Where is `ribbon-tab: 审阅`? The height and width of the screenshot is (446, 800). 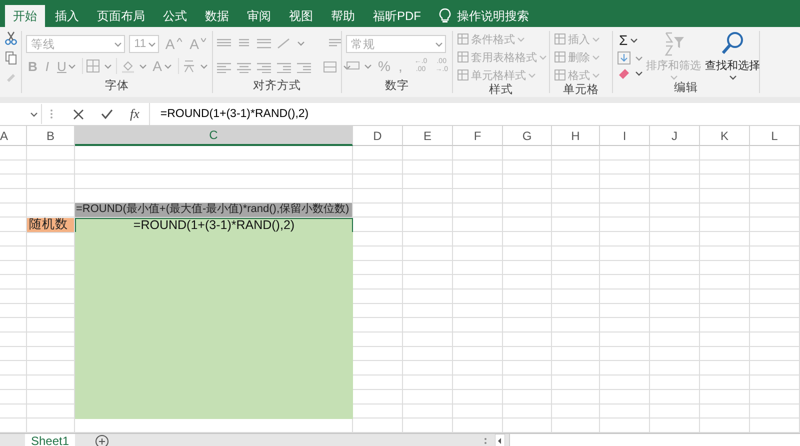 ribbon-tab: 审阅 is located at coordinates (259, 16).